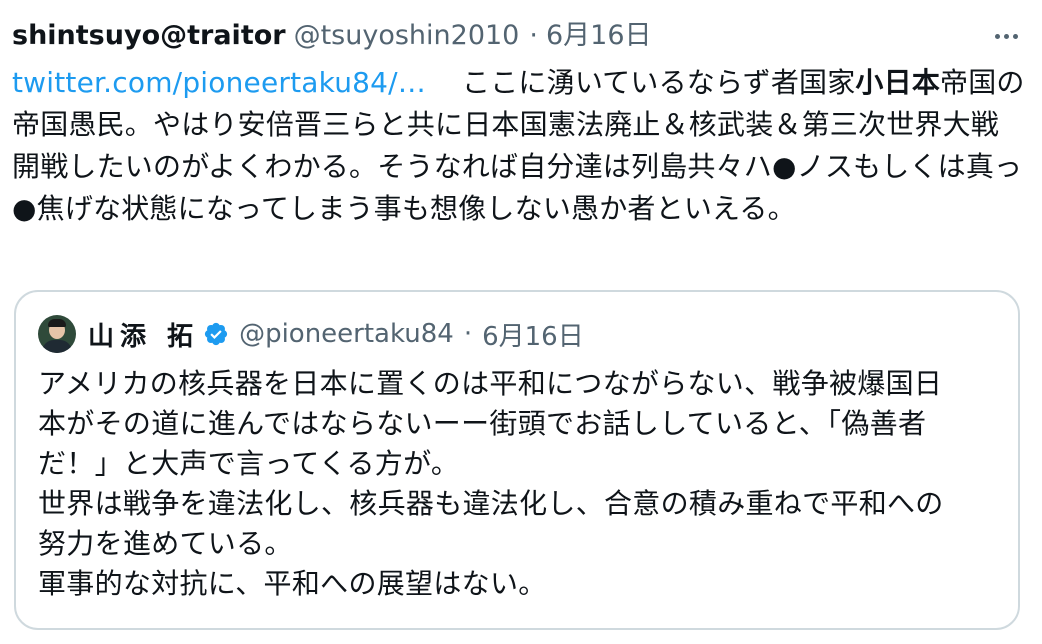  I want to click on tweet-date: 6月16日, so click(599, 36).